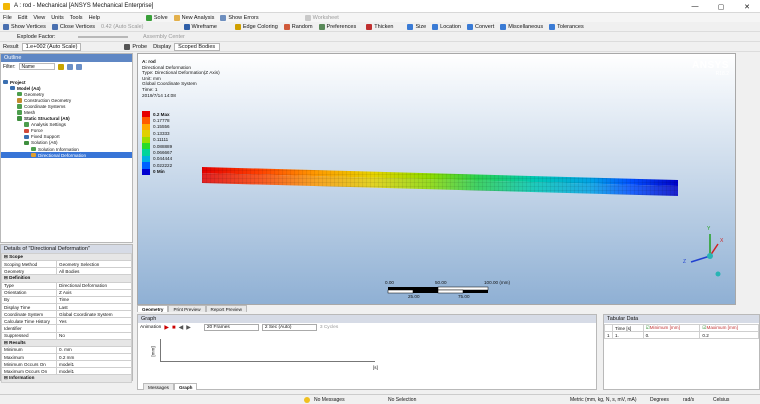  Describe the element at coordinates (66, 58) in the screenshot. I see `outline-header: Outline` at that location.